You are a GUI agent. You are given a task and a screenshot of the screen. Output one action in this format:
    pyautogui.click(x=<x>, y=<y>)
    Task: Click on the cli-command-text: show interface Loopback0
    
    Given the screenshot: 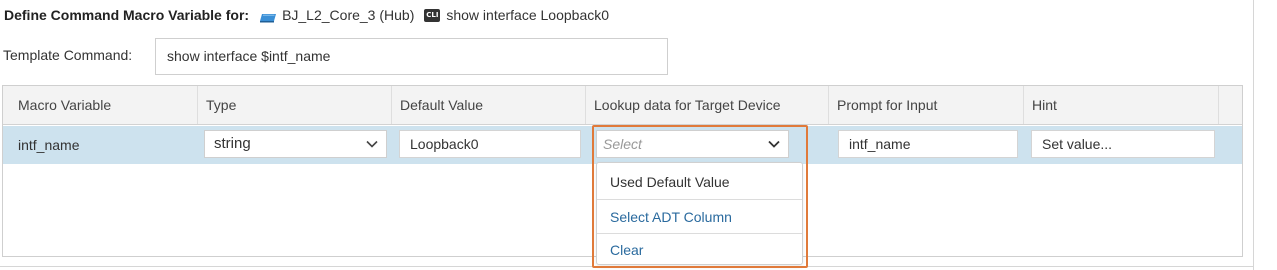 What is the action you would take?
    pyautogui.click(x=528, y=15)
    